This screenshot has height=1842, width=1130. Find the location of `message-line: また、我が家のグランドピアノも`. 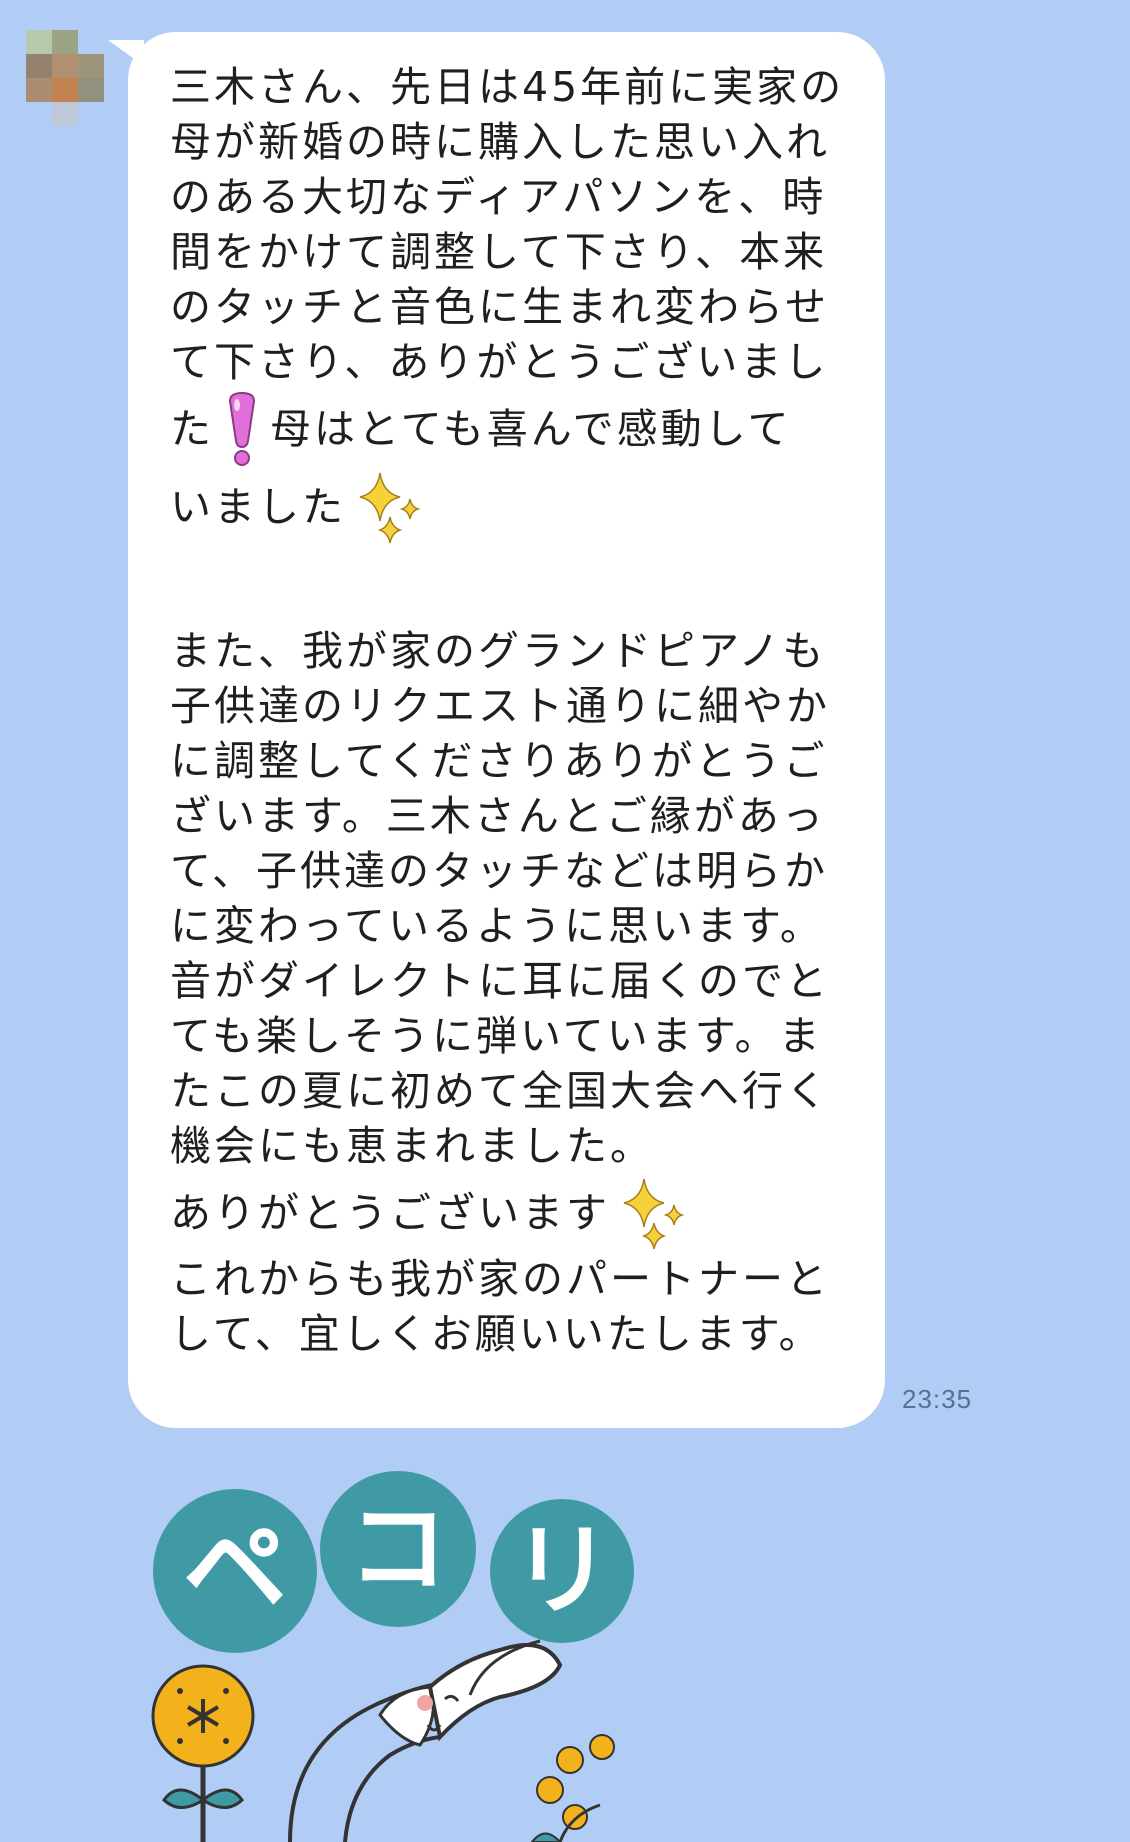

message-line: また、我が家のグランドピアノも is located at coordinates (498, 651).